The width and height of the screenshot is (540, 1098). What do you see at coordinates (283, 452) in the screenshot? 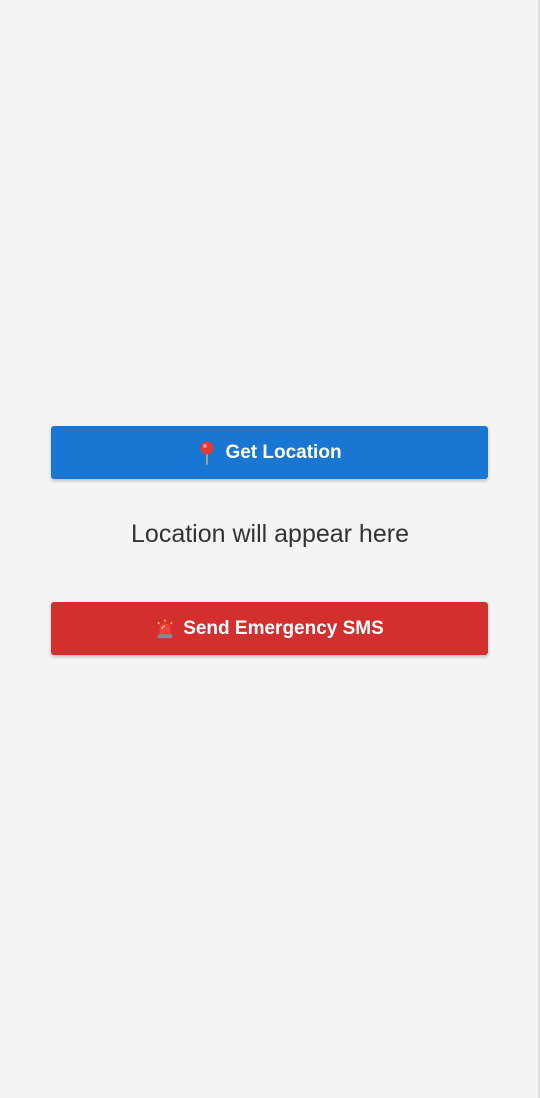
I see `get-location-label: Get Location` at bounding box center [283, 452].